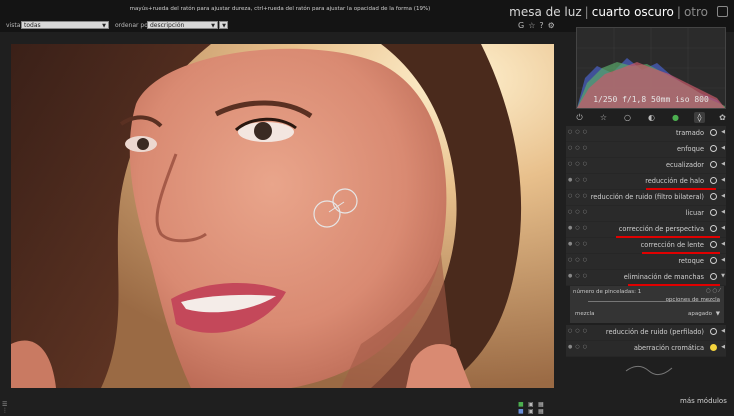 Image resolution: width=734 pixels, height=416 pixels. Describe the element at coordinates (668, 348) in the screenshot. I see `module-name: aberración cromática` at that location.